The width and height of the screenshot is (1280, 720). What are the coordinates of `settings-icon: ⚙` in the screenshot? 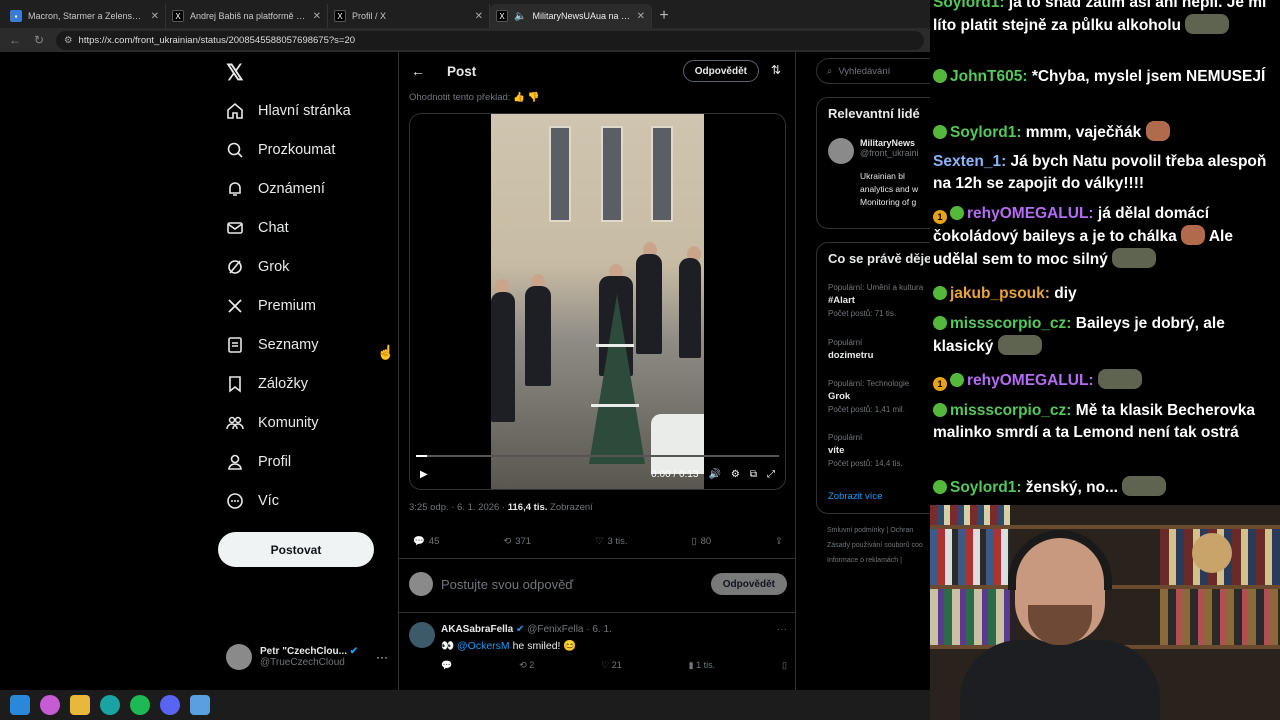 It's located at (735, 474).